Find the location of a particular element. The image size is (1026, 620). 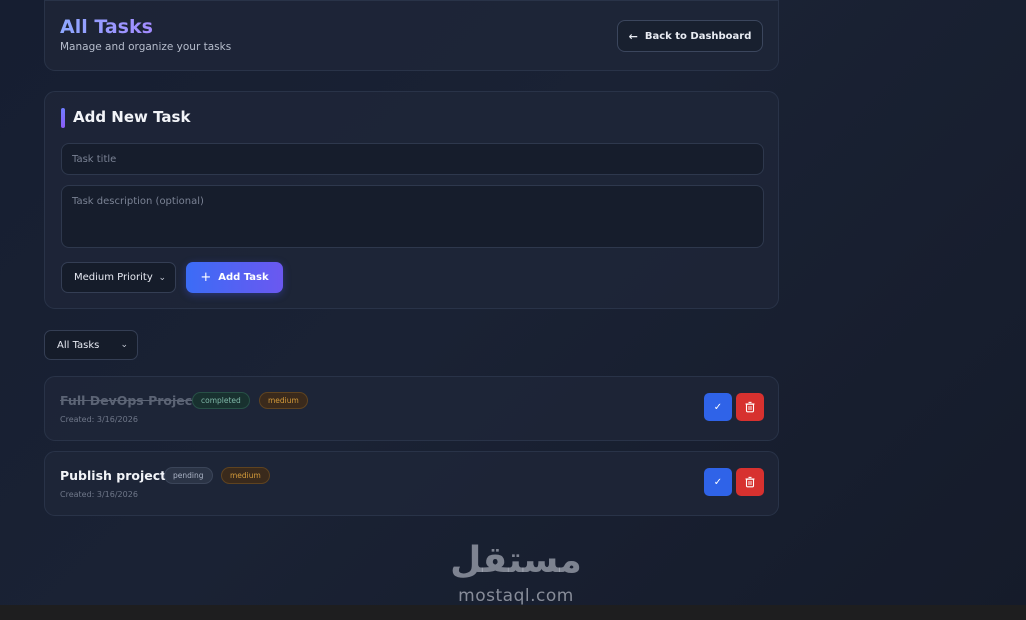

task-filter-value: All Tasks is located at coordinates (78, 345).